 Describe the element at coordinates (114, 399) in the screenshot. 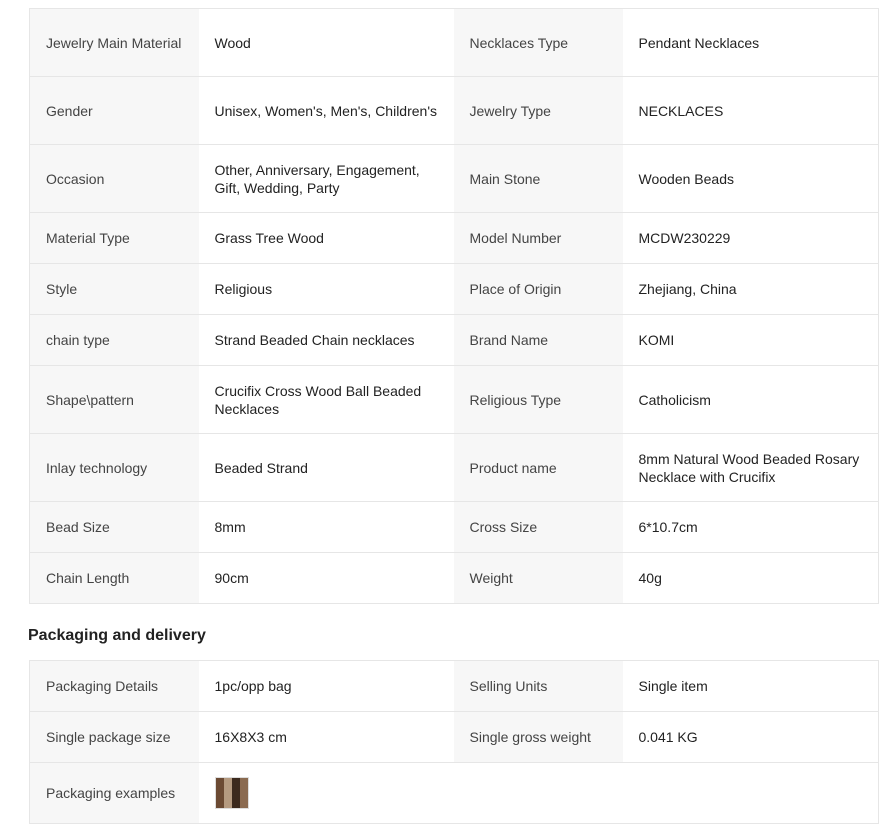

I see `attribute-key: Shape\pattern` at that location.